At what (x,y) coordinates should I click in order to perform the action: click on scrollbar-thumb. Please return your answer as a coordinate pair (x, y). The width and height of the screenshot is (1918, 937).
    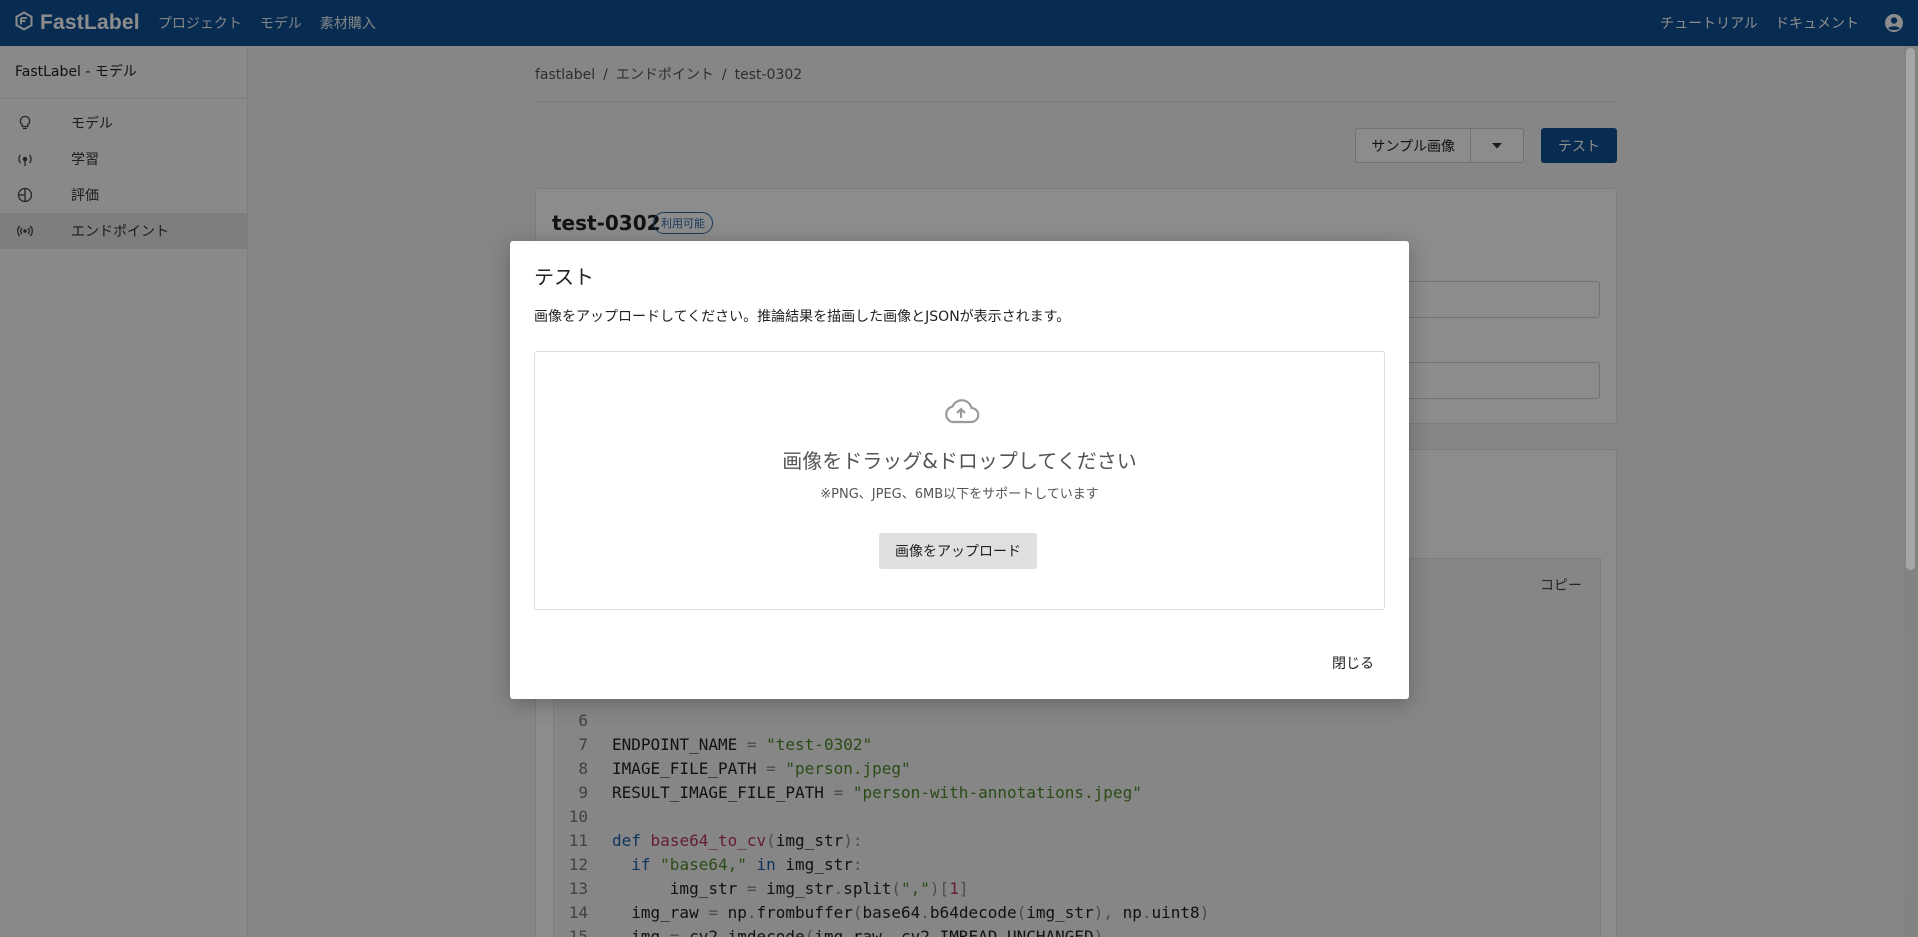
    Looking at the image, I should click on (1910, 309).